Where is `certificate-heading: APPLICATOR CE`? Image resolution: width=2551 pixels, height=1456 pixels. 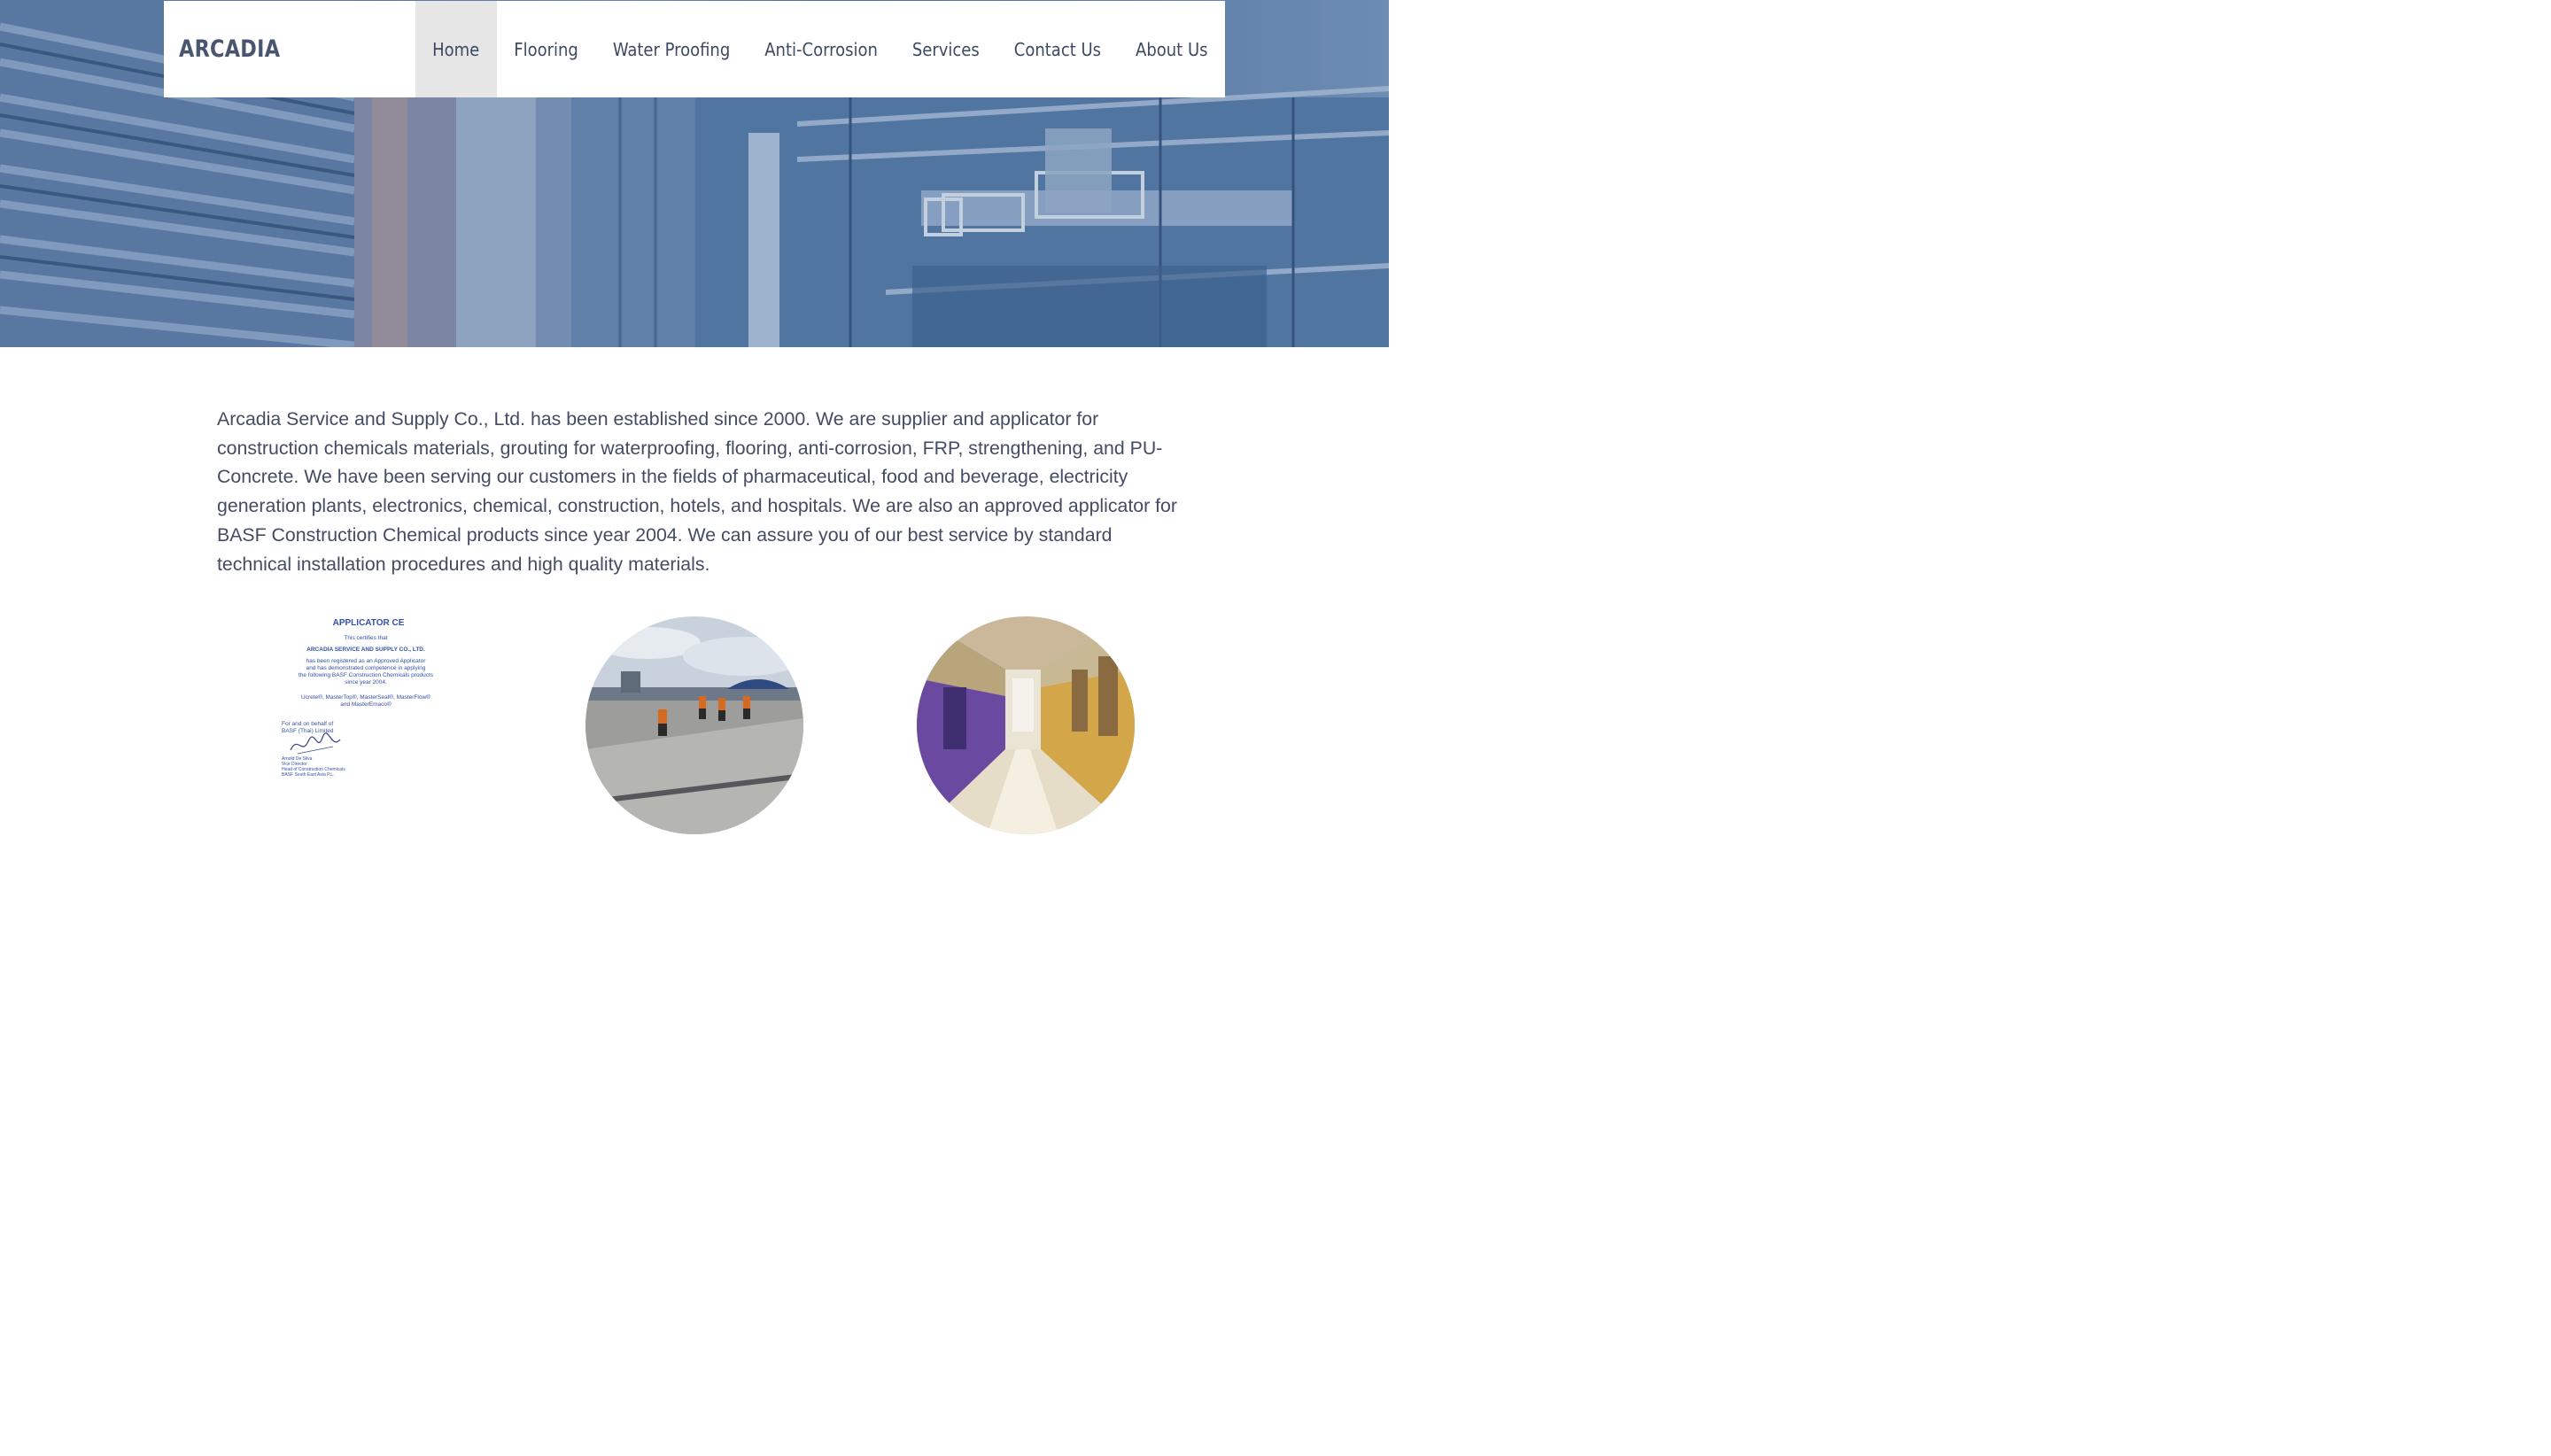
certificate-heading: APPLICATOR CE is located at coordinates (368, 623).